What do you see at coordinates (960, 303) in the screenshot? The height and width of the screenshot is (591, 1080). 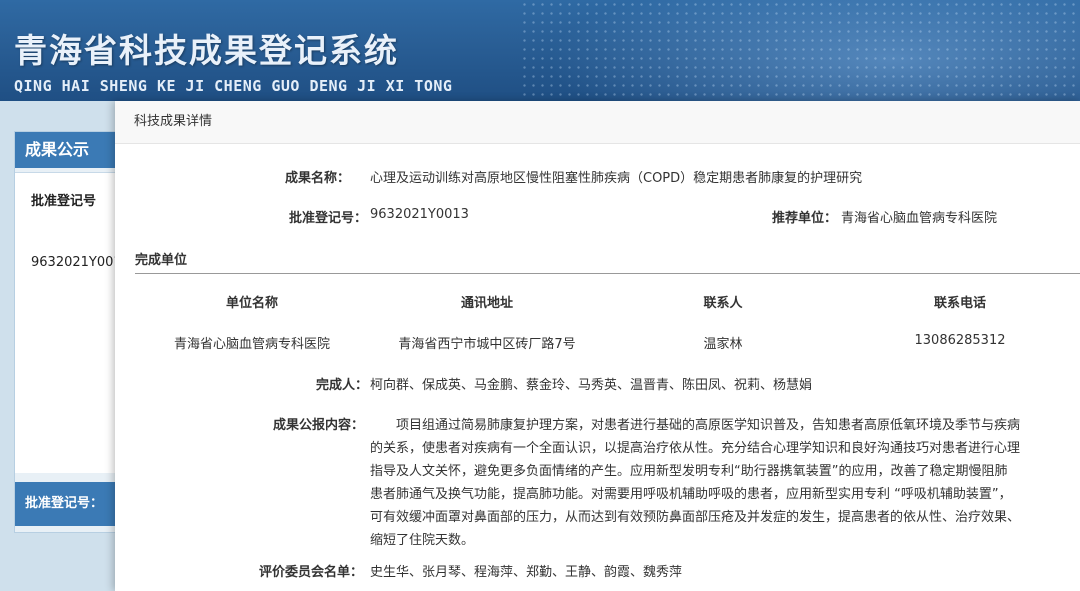 I see `unit-header-phone: 联系电话` at bounding box center [960, 303].